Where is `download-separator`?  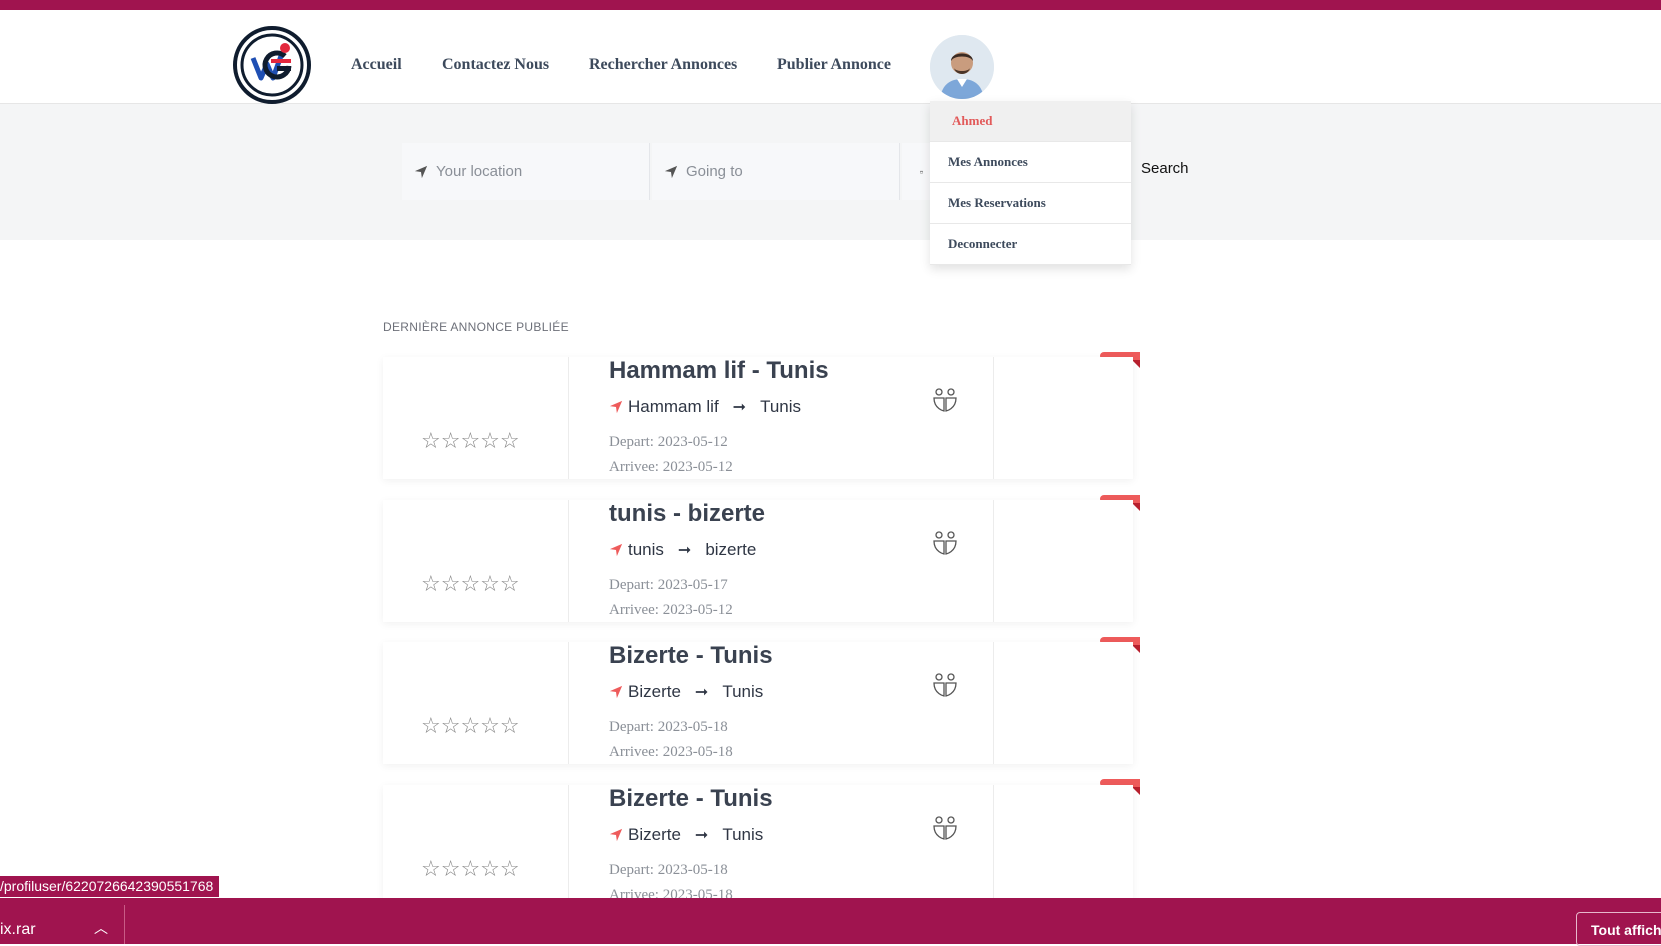 download-separator is located at coordinates (124, 924).